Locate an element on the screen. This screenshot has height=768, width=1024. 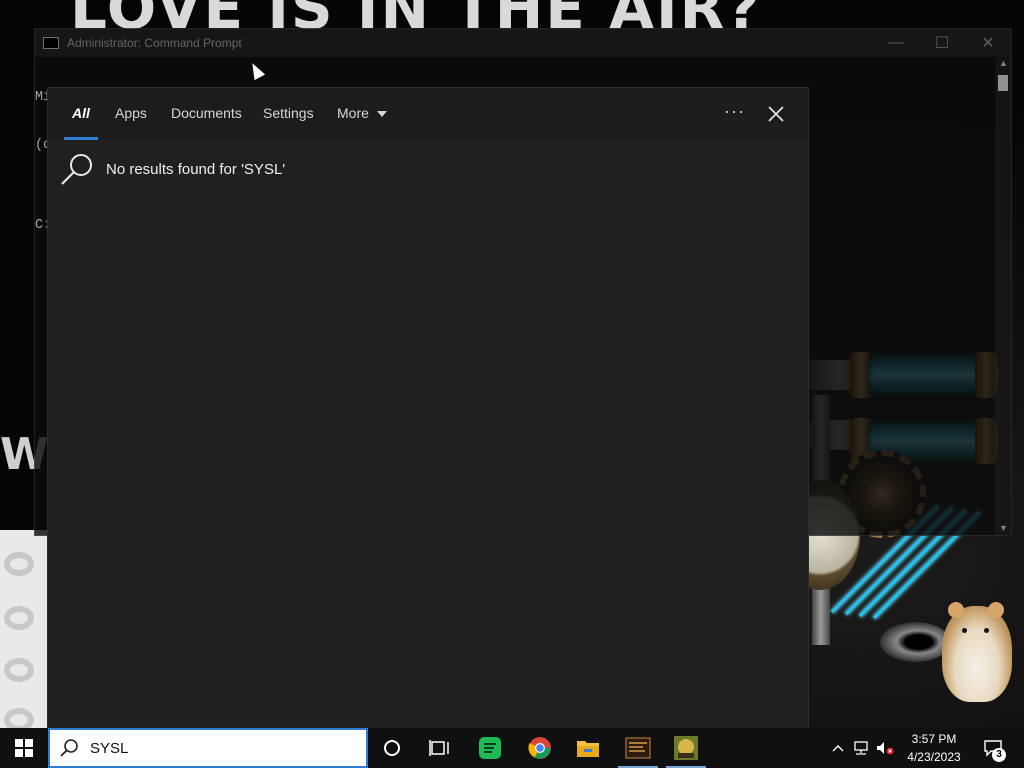
taskbar-search-box: SYSL is located at coordinates (208, 748).